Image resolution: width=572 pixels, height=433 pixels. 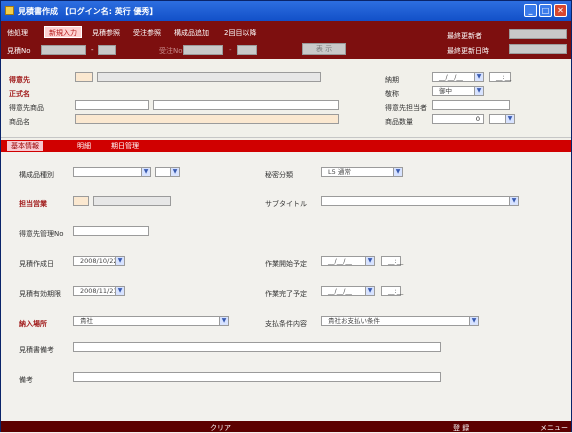 What do you see at coordinates (84, 77) in the screenshot?
I see `customer-code-field` at bounding box center [84, 77].